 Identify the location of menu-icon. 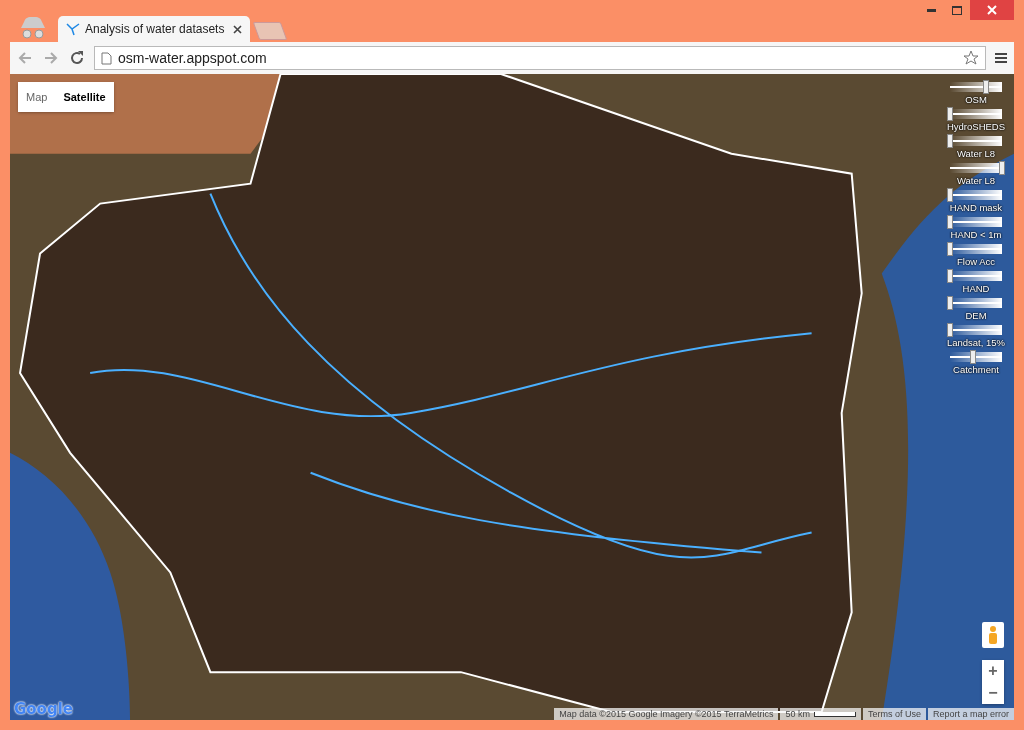
(1001, 58).